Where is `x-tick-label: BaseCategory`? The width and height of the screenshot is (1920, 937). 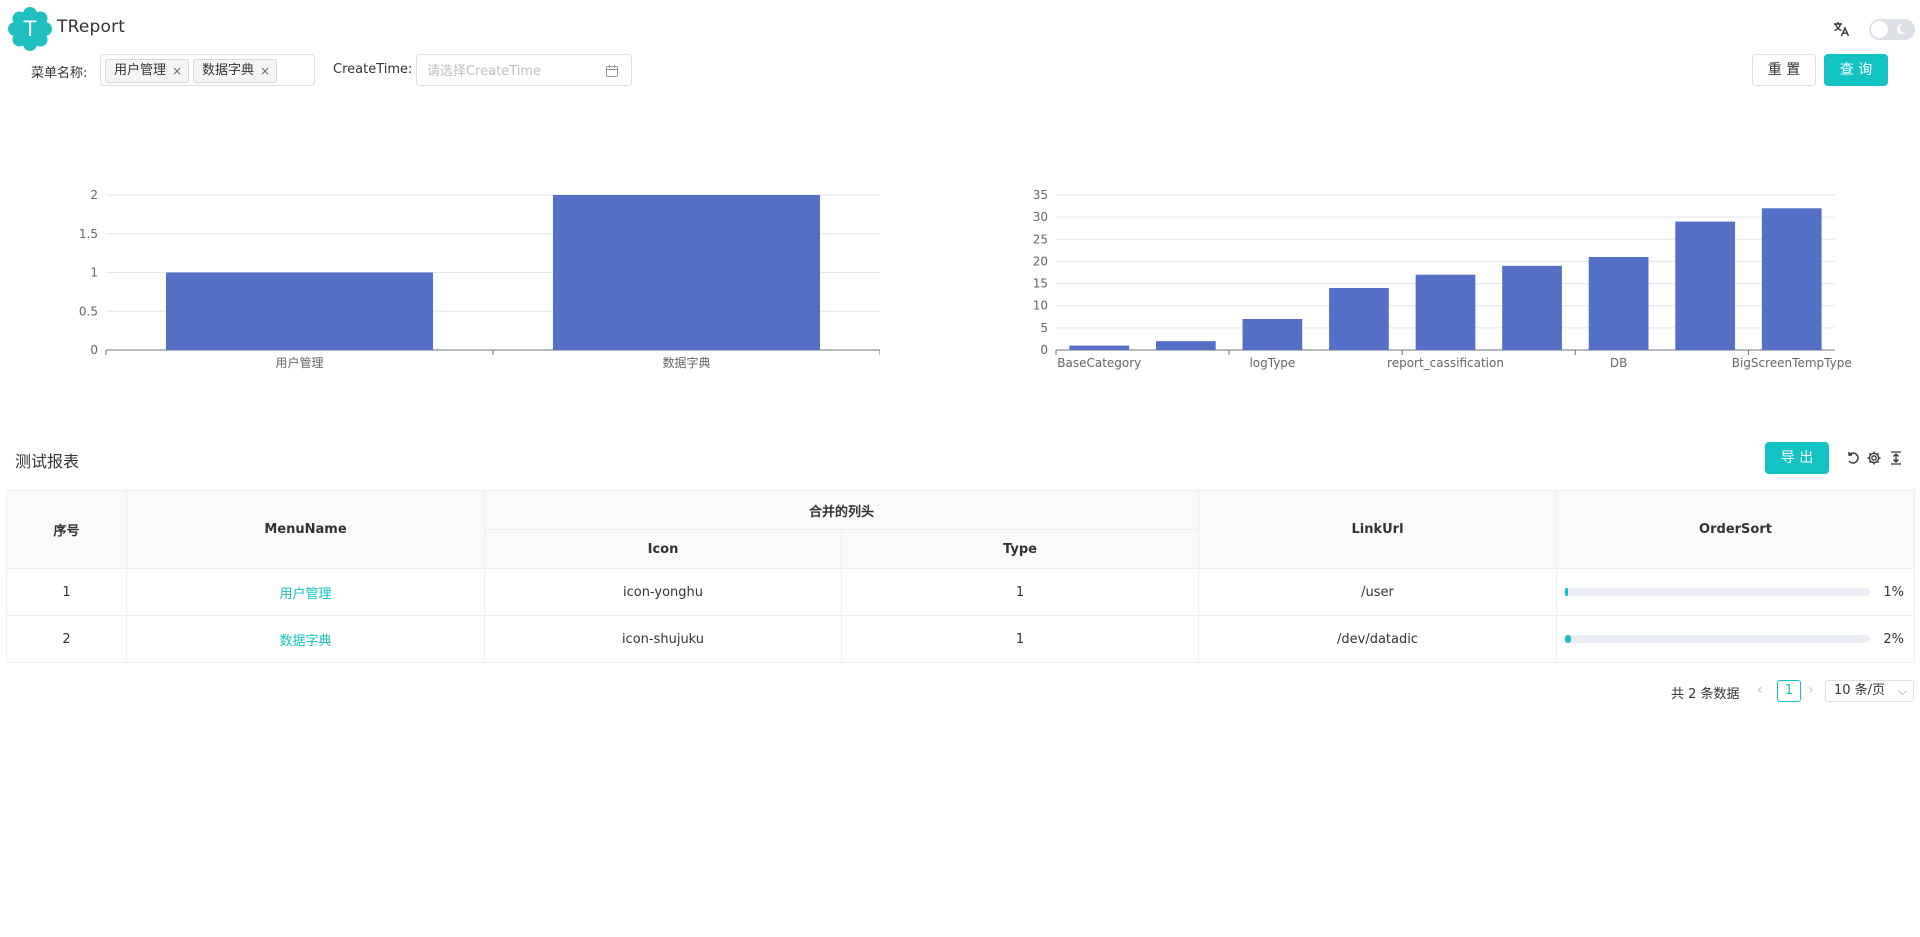
x-tick-label: BaseCategory is located at coordinates (1099, 363).